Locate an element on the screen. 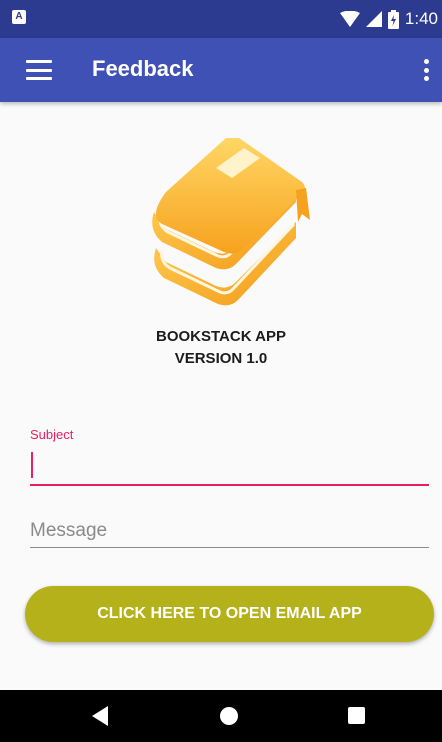 The image size is (442, 742). status-time: 1:40 is located at coordinates (421, 18).